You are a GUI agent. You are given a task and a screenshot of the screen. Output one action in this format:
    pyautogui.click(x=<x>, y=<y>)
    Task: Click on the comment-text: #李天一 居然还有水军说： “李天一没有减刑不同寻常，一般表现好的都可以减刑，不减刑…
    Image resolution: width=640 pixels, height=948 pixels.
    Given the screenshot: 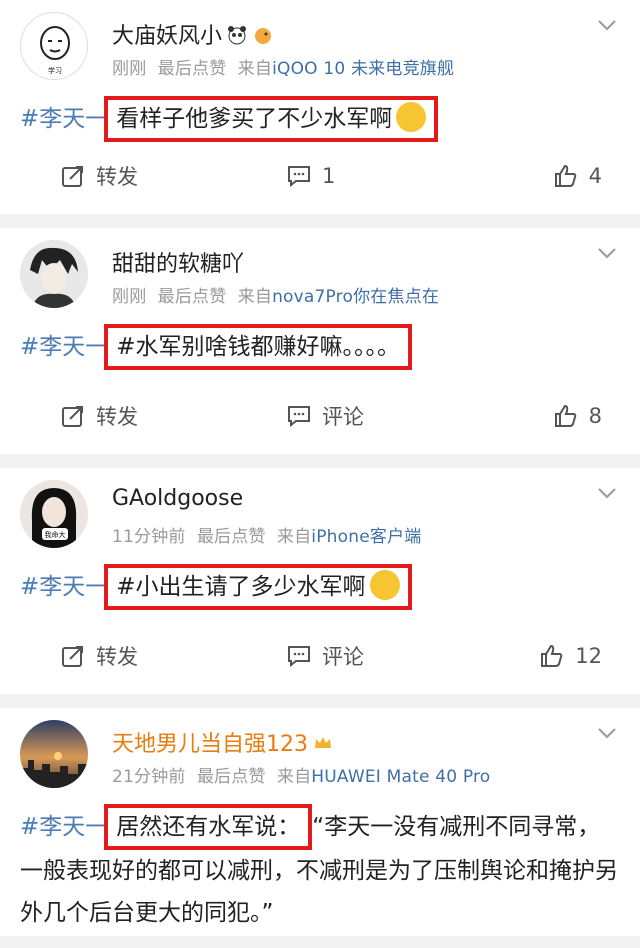 What is the action you would take?
    pyautogui.click(x=320, y=865)
    